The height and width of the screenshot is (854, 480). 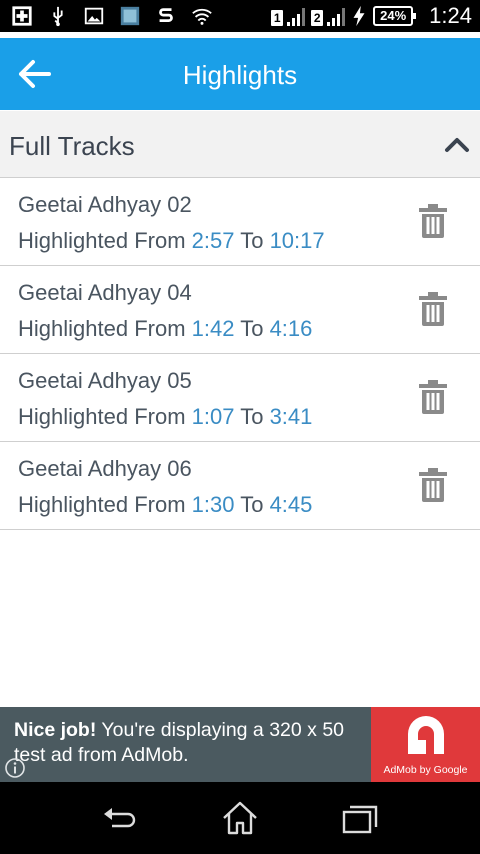 I want to click on track-name: Geetai Adhyay 06, so click(x=105, y=468).